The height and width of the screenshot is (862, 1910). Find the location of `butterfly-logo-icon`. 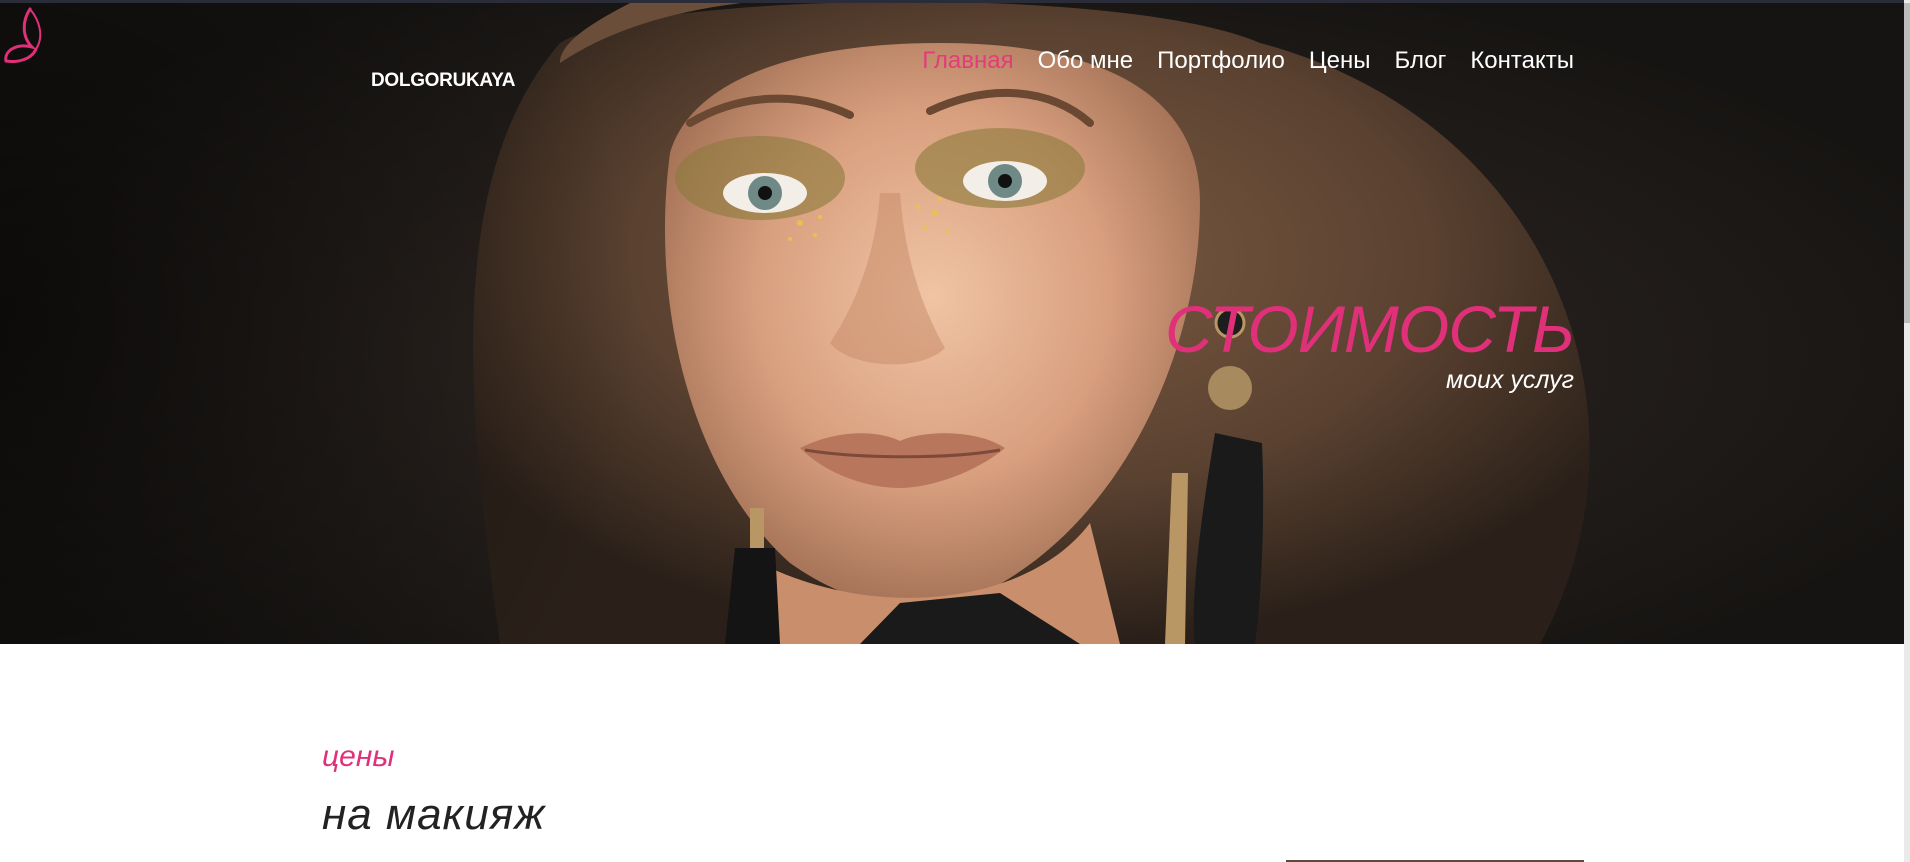

butterfly-logo-icon is located at coordinates (90, 36).